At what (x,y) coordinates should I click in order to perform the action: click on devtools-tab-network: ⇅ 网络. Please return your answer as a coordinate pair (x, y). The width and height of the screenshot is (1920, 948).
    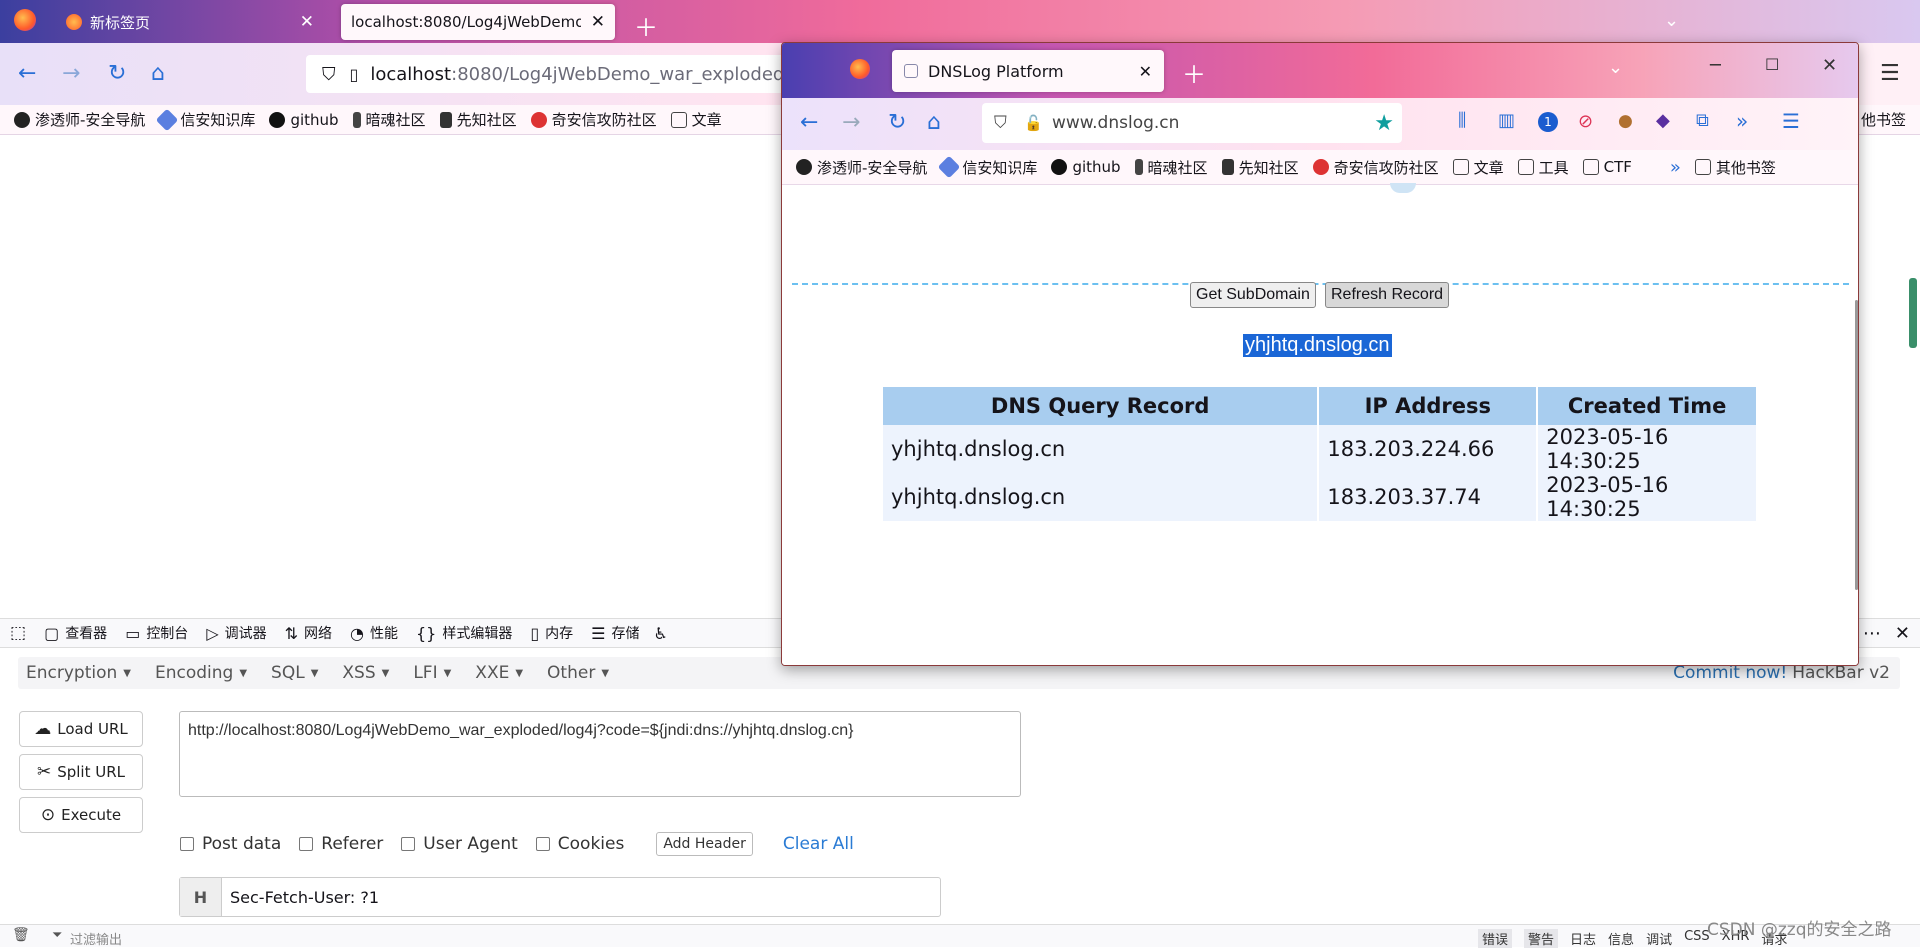
    Looking at the image, I should click on (308, 633).